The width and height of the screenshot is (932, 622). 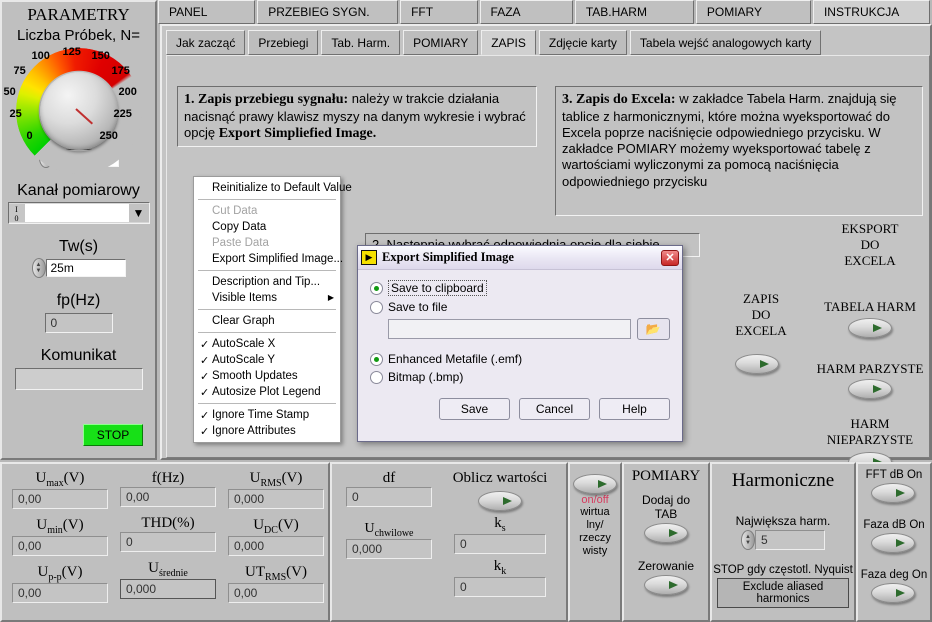 What do you see at coordinates (108, 136) in the screenshot?
I see `knob-tick-label: 250` at bounding box center [108, 136].